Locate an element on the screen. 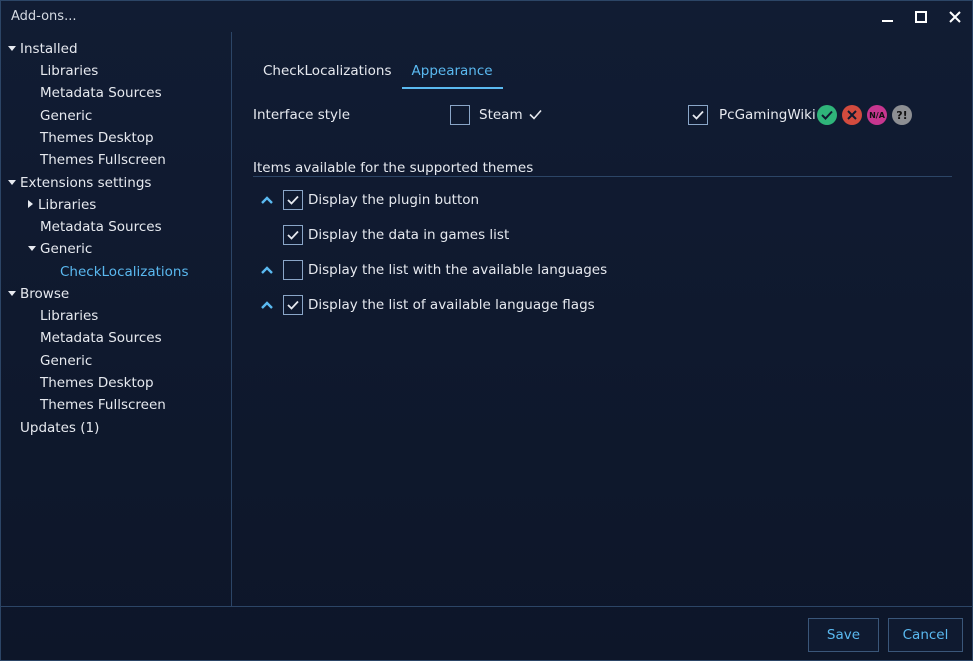 This screenshot has width=973, height=661. minimize-icon is located at coordinates (887, 21).